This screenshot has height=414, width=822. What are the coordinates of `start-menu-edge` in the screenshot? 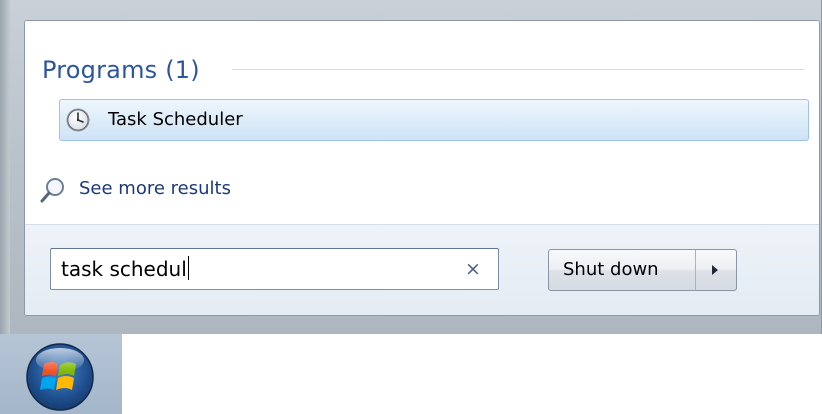 It's located at (5, 167).